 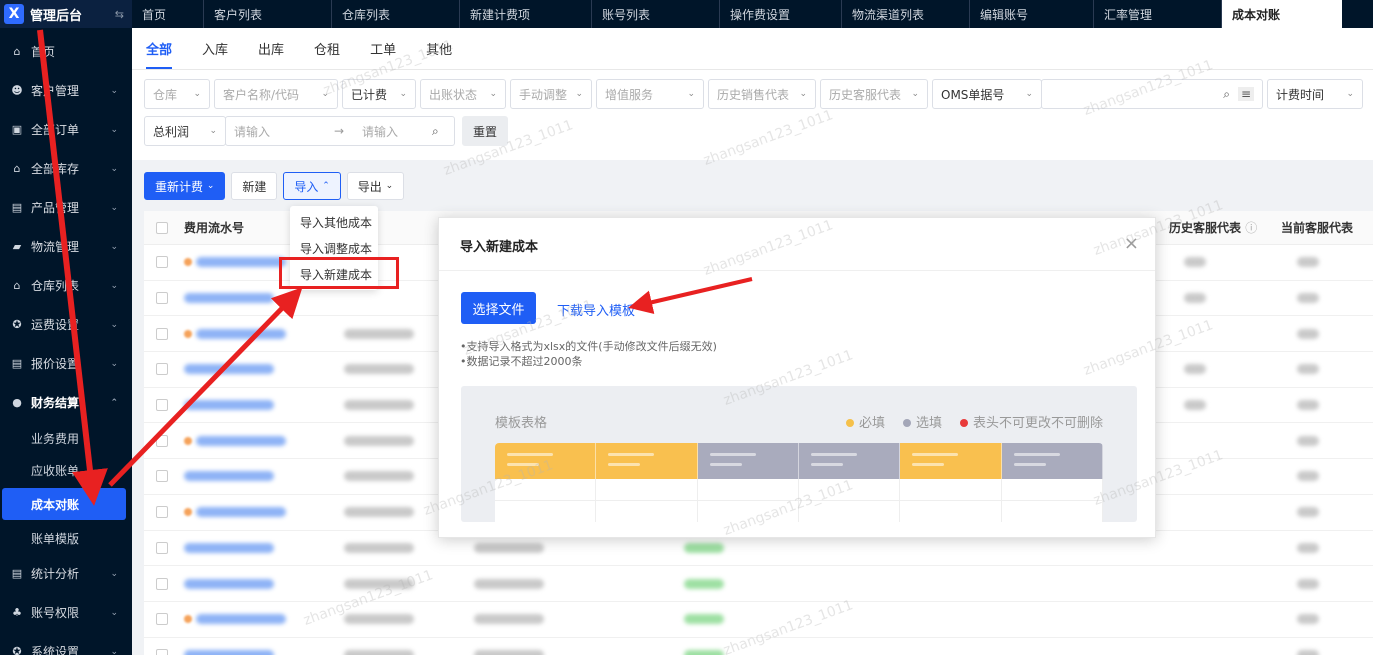 What do you see at coordinates (66, 246) in the screenshot?
I see `sidebar-item: ▰ 物流管理 ⌄` at bounding box center [66, 246].